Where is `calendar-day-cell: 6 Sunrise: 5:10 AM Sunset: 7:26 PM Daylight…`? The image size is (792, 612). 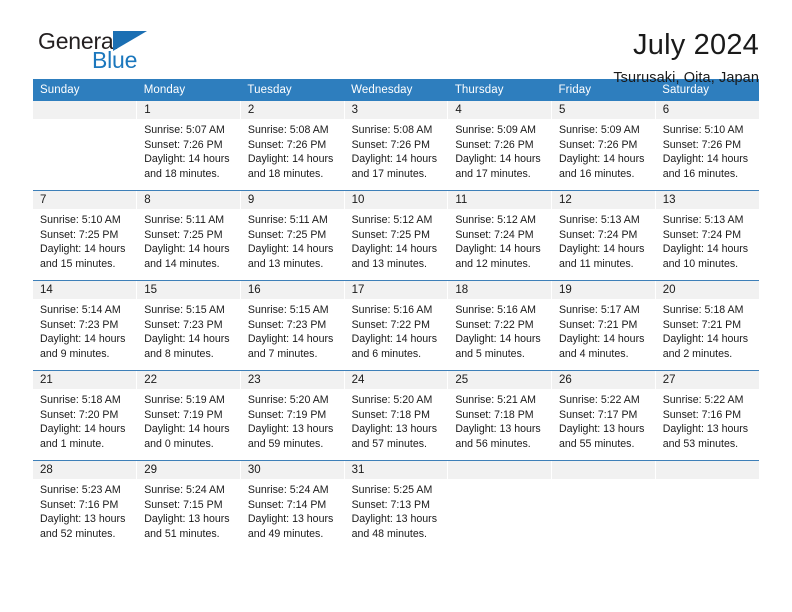
calendar-day-cell: 6 Sunrise: 5:10 AM Sunset: 7:26 PM Daylight… is located at coordinates (707, 146).